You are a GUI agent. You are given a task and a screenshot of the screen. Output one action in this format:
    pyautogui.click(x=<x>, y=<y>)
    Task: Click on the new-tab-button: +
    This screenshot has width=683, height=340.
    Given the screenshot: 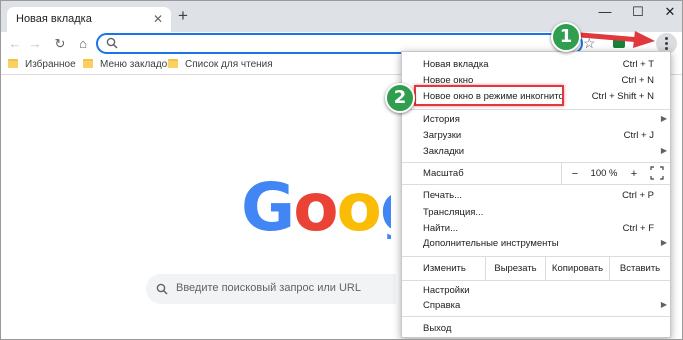 What is the action you would take?
    pyautogui.click(x=183, y=16)
    